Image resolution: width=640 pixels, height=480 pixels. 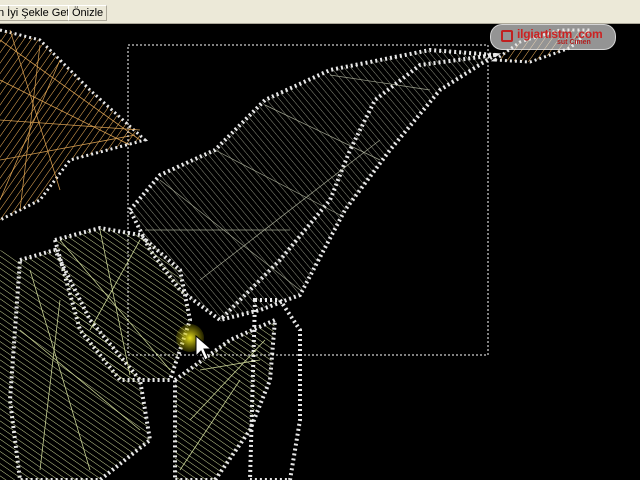 I want to click on orange-flower-petal, so click(x=74, y=125).